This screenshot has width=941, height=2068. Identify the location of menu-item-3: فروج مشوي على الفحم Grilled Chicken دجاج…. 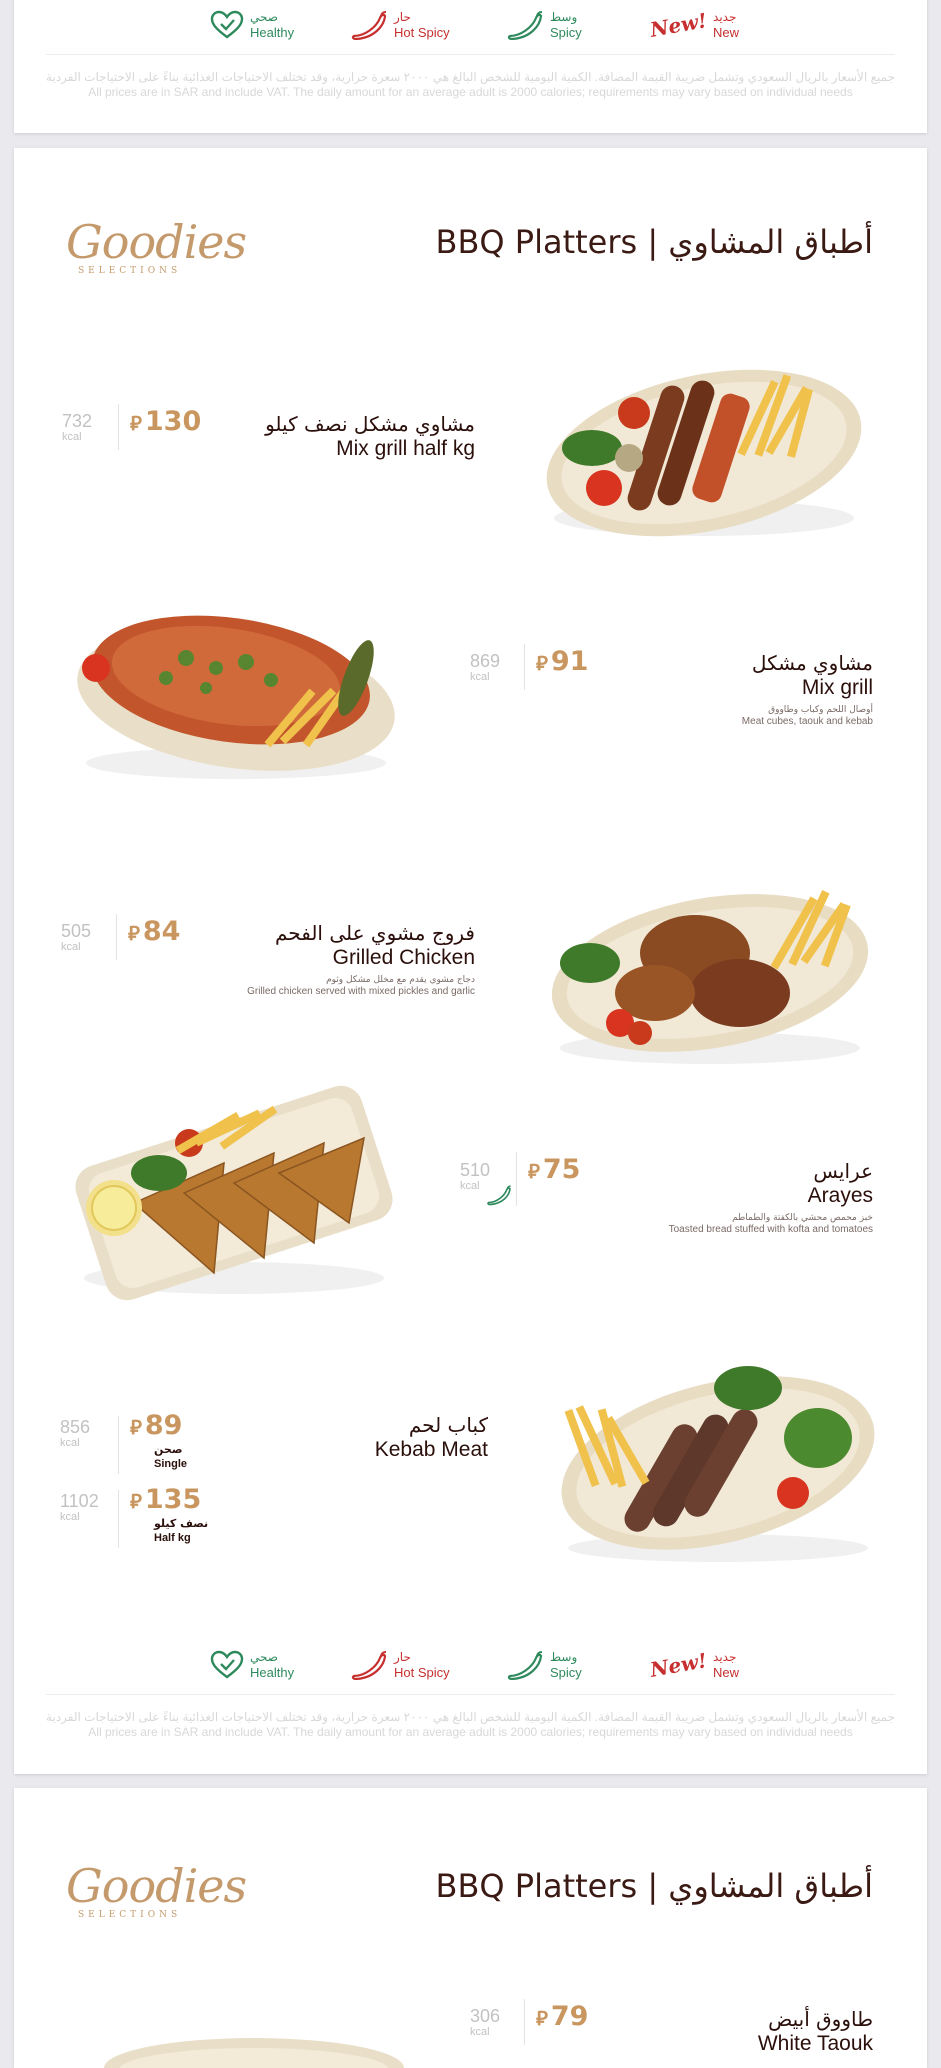
(325, 959).